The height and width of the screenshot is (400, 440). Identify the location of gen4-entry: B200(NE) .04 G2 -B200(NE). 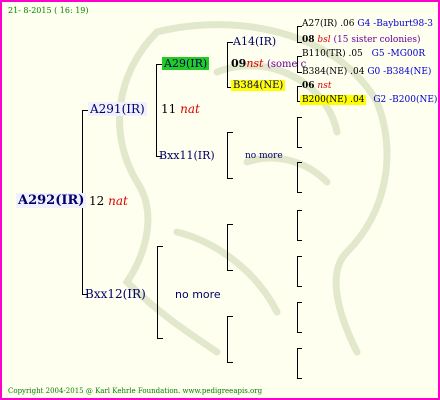
(368, 100).